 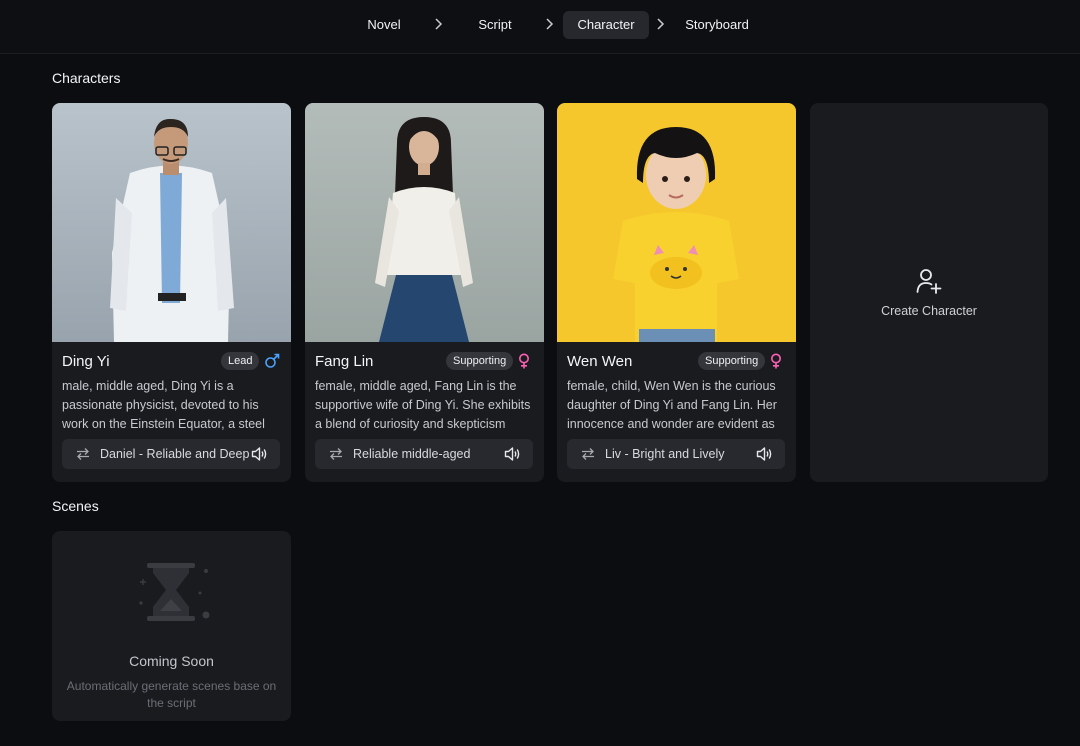 I want to click on voice-selector: Reliable middle-aged, so click(x=424, y=454).